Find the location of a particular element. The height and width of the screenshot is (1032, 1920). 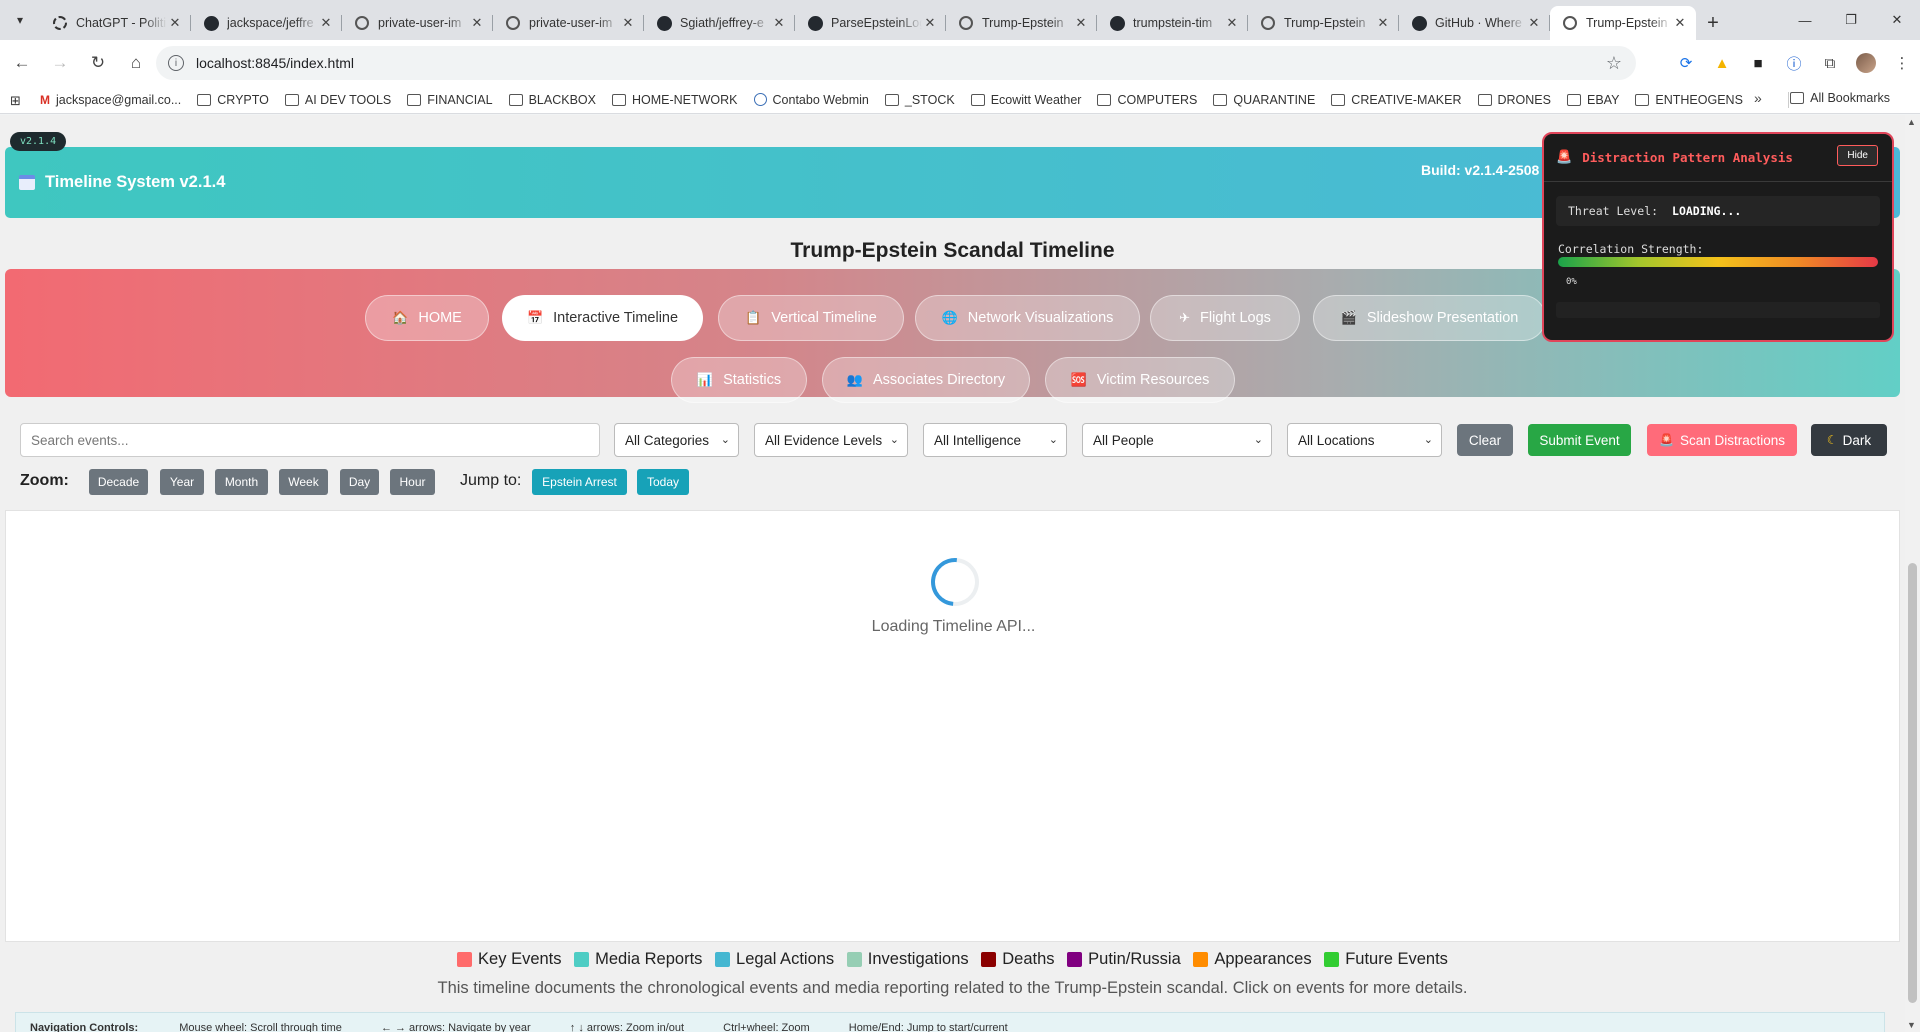

home-icon: ⌂ is located at coordinates (136, 63).